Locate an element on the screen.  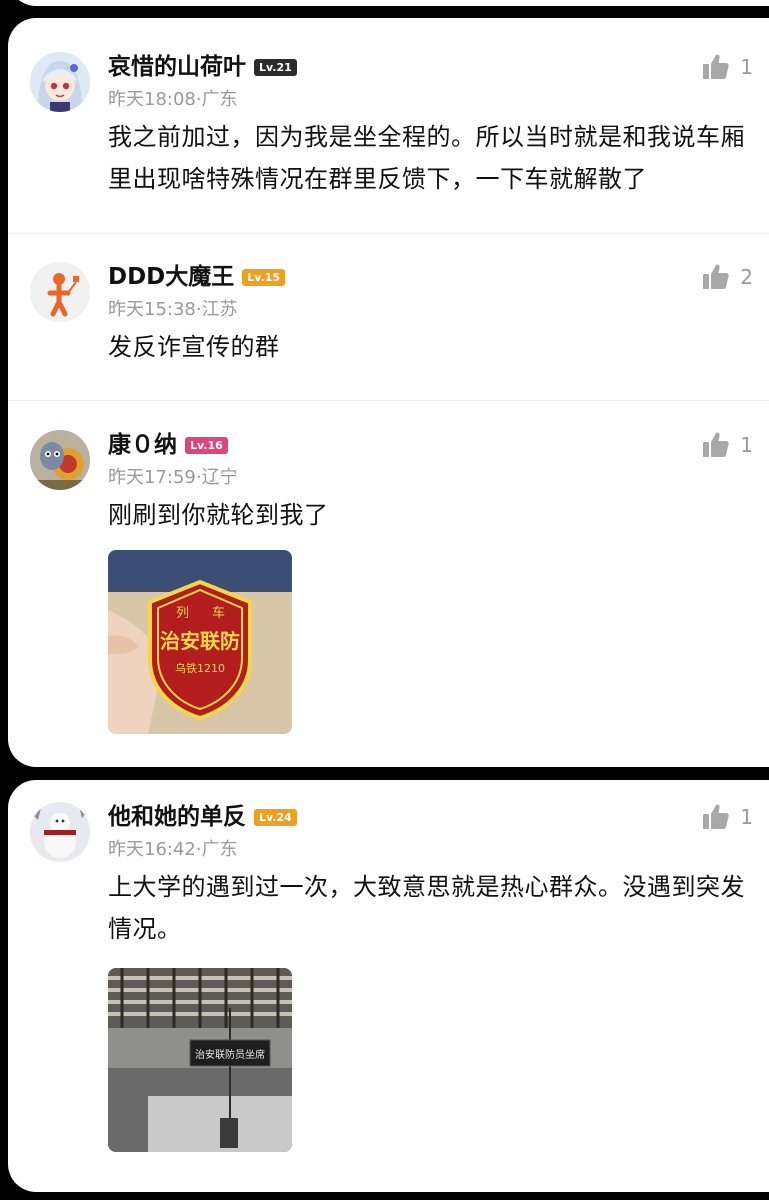
comment-photo: 列 车 治安联防 乌铁1210 is located at coordinates (200, 642).